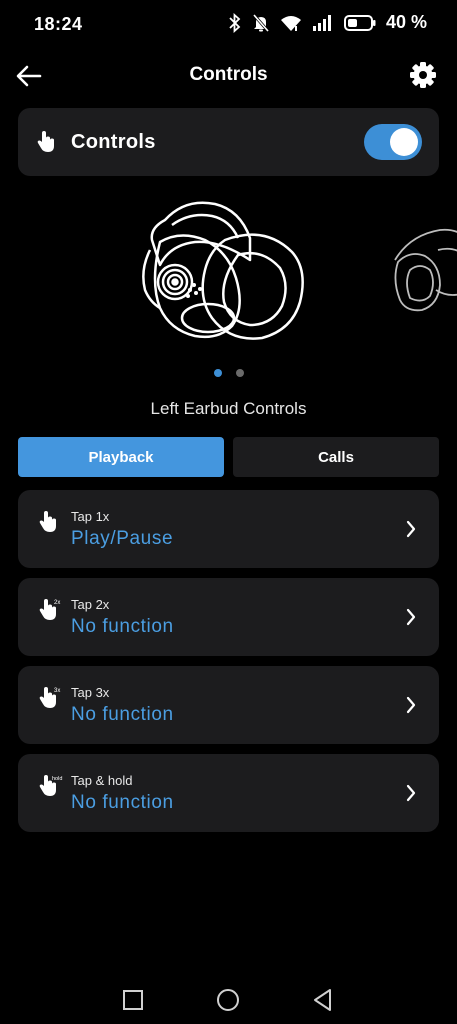  I want to click on page-title: Controls, so click(228, 74).